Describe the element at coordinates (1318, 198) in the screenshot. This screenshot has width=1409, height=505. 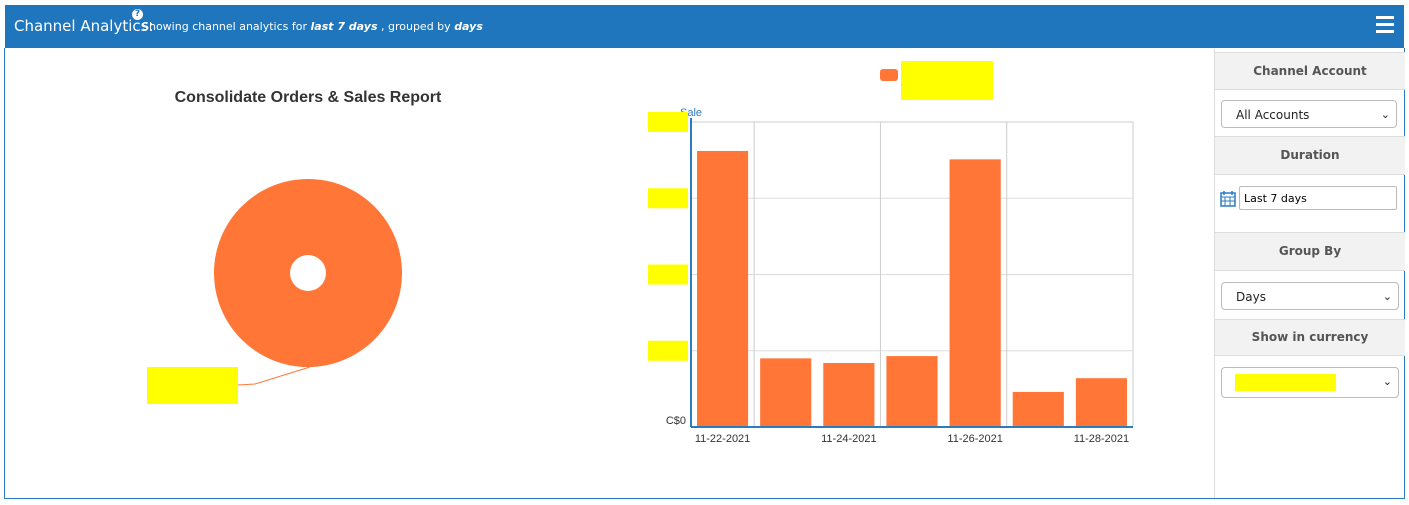
I see `duration-input: Last 7 days` at that location.